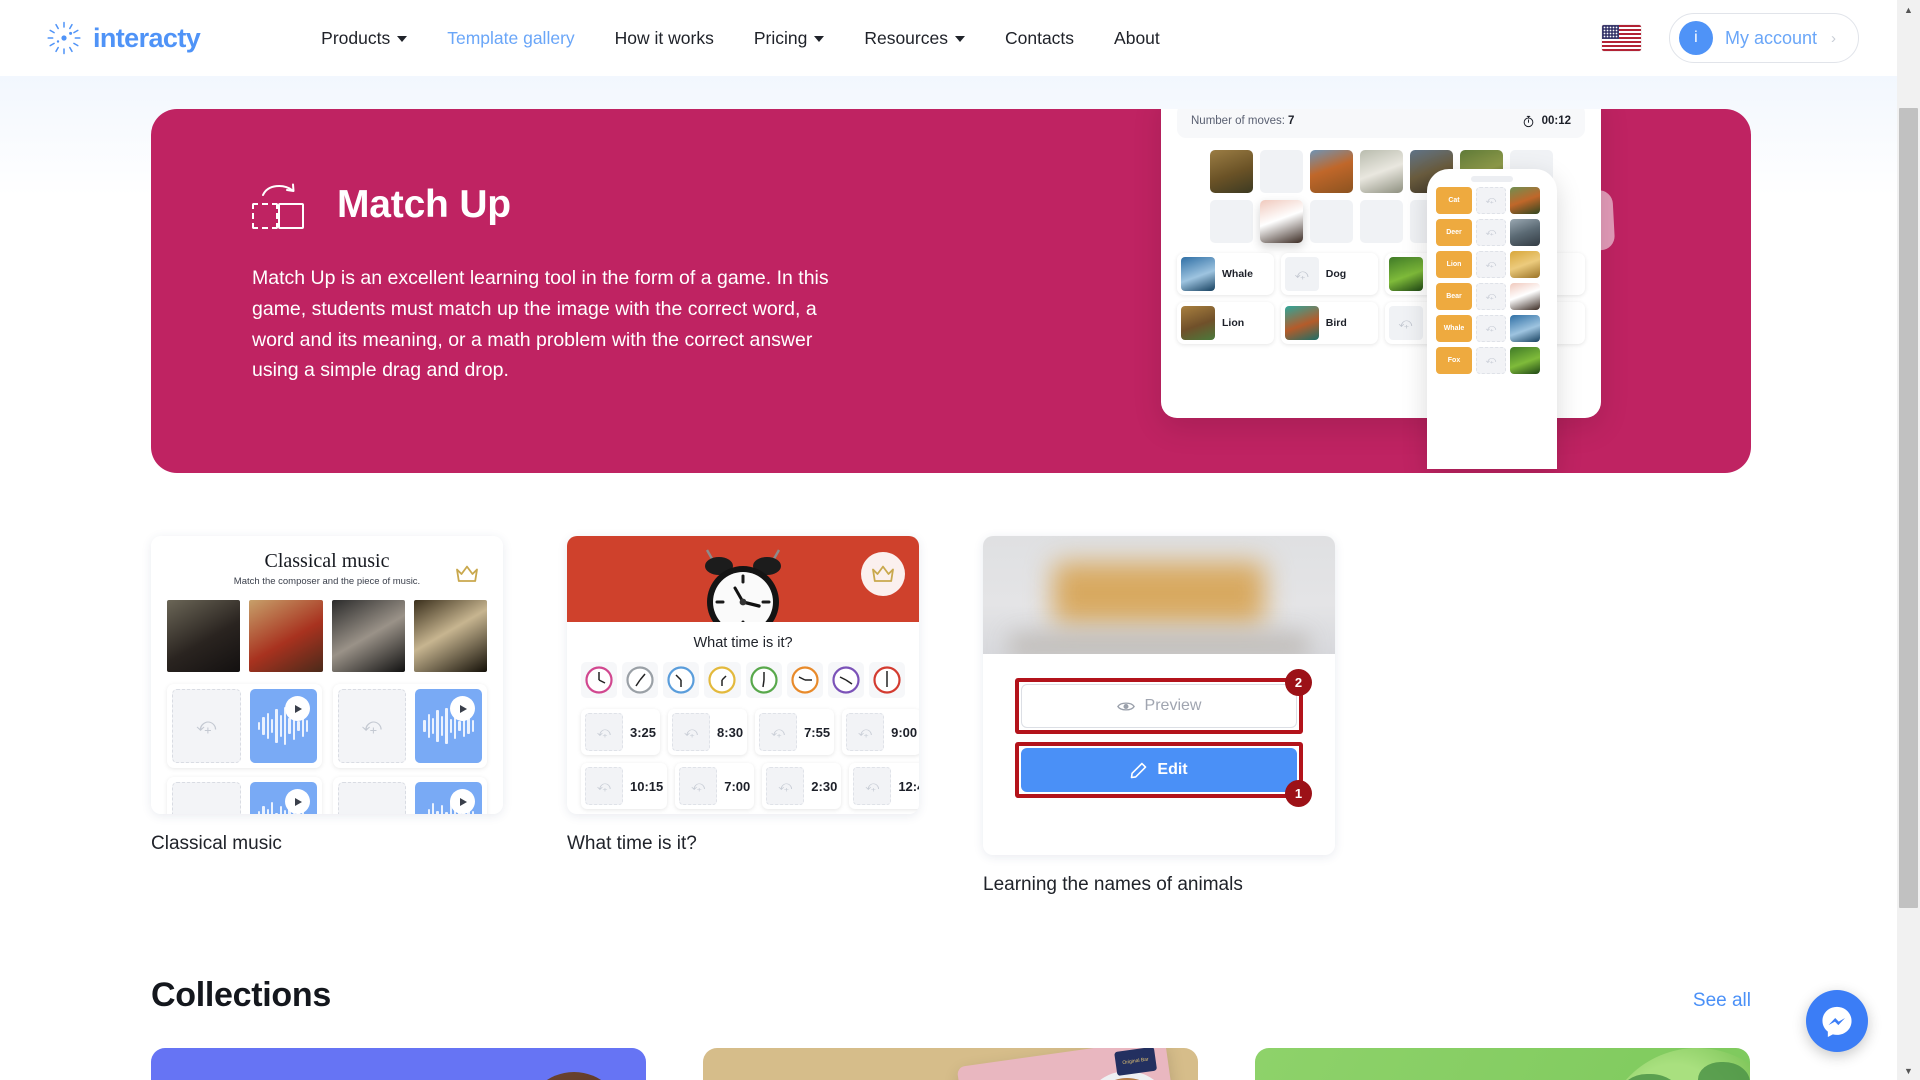  I want to click on edit-button-highlight: 1 Edit, so click(1163, 774).